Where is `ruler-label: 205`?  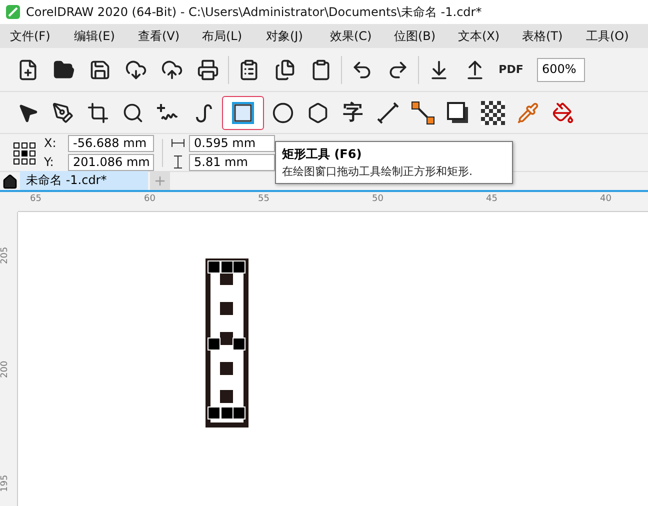 ruler-label: 205 is located at coordinates (5, 255).